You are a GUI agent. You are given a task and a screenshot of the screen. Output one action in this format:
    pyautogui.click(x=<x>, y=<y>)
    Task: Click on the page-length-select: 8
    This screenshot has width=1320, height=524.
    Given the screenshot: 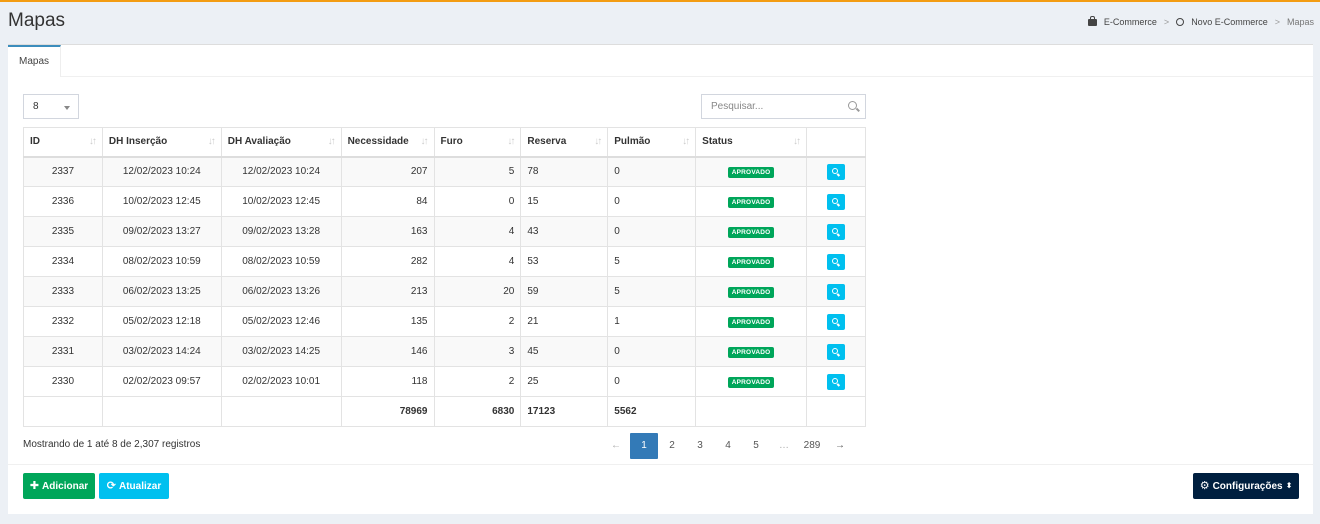 What is the action you would take?
    pyautogui.click(x=51, y=106)
    